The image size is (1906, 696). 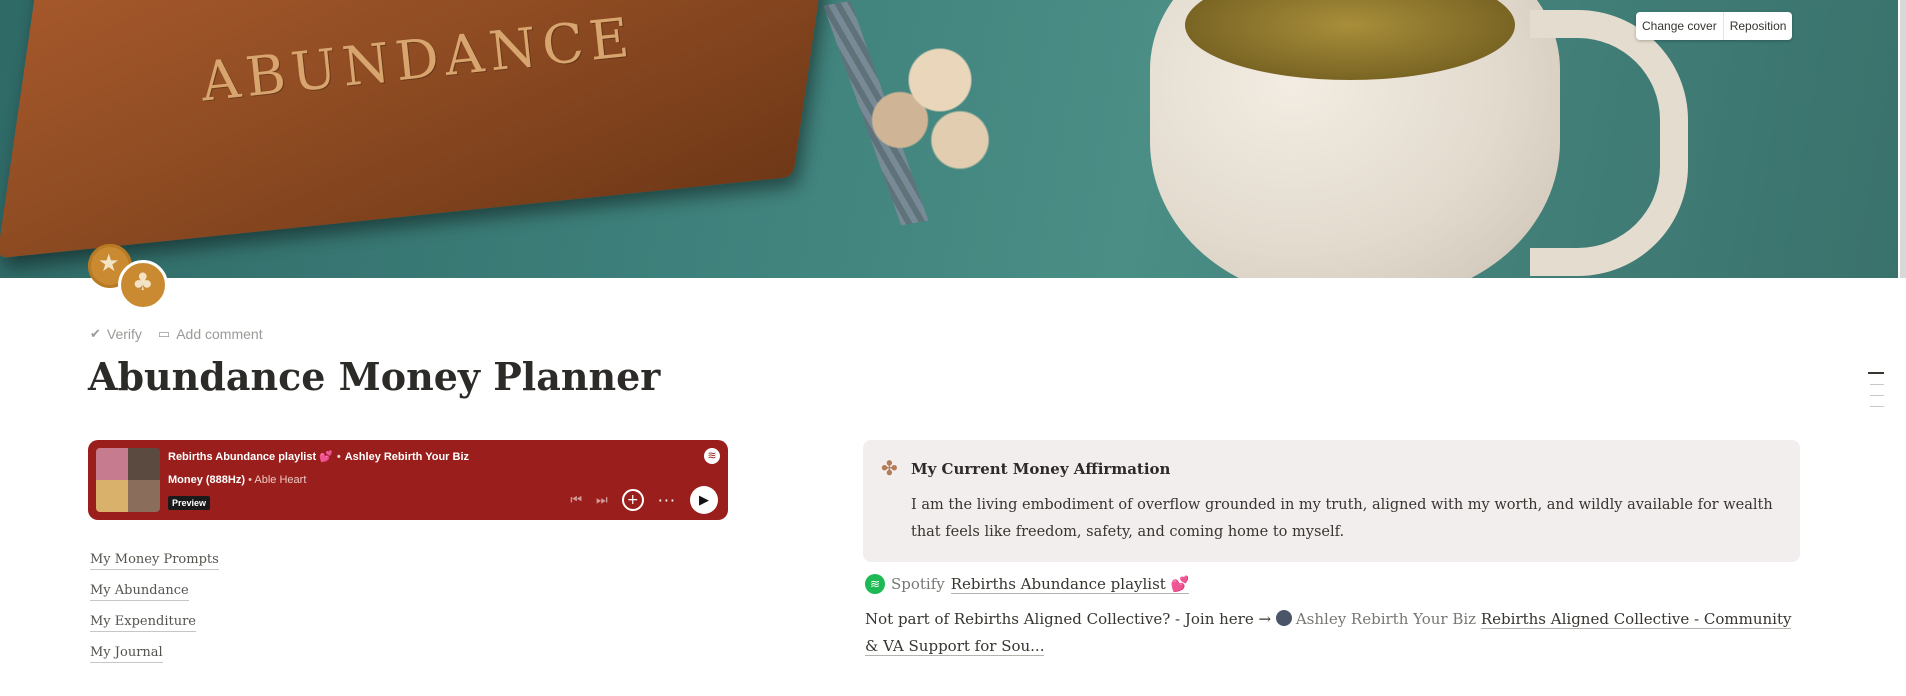 What do you see at coordinates (875, 584) in the screenshot?
I see `spotify-icon: ≋` at bounding box center [875, 584].